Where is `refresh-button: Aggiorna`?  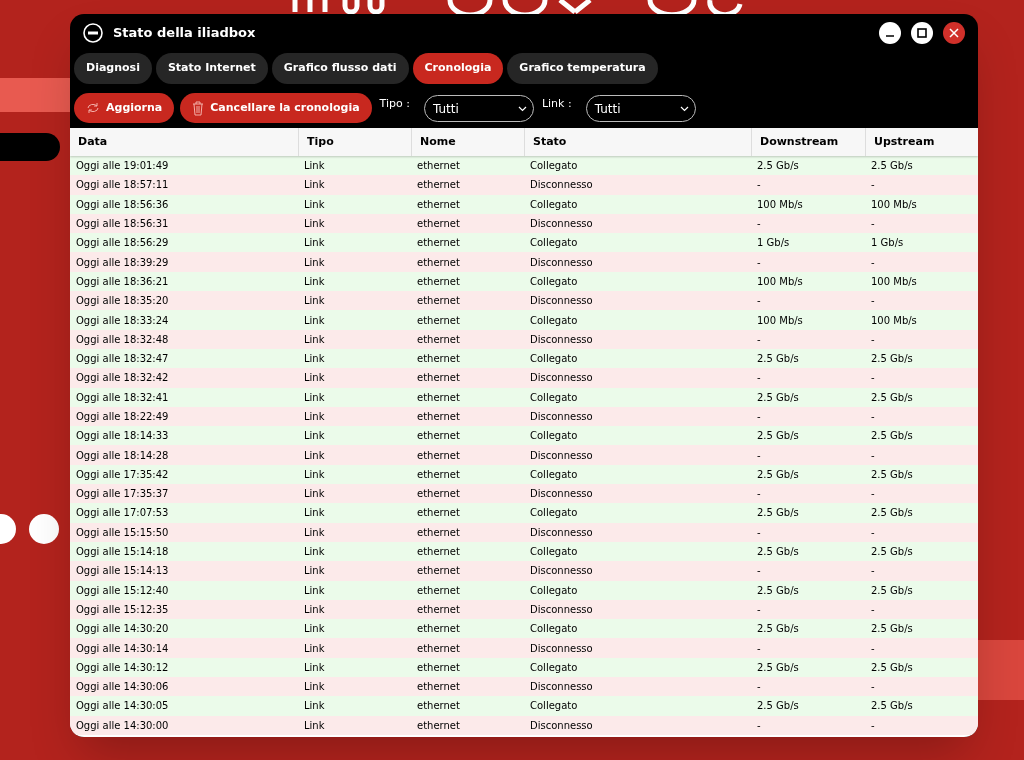
refresh-button: Aggiorna is located at coordinates (124, 108).